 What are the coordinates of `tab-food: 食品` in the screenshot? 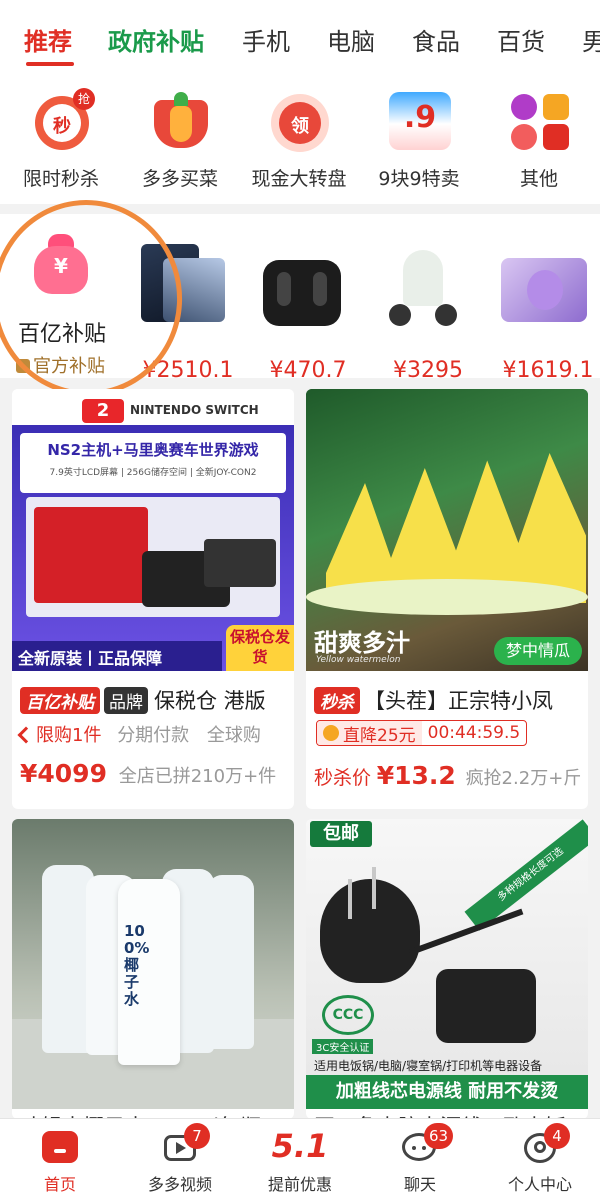 It's located at (436, 39).